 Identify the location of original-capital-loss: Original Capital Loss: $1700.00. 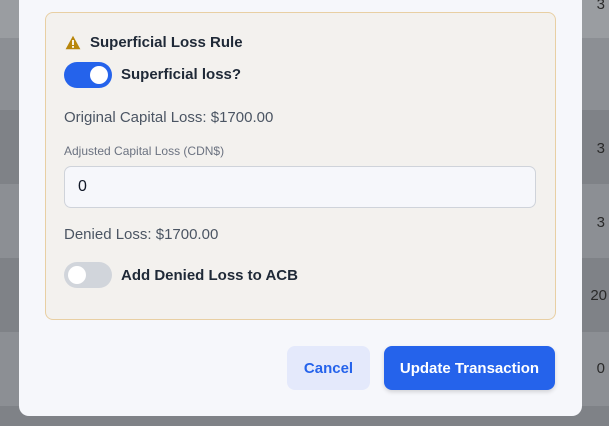
(169, 117).